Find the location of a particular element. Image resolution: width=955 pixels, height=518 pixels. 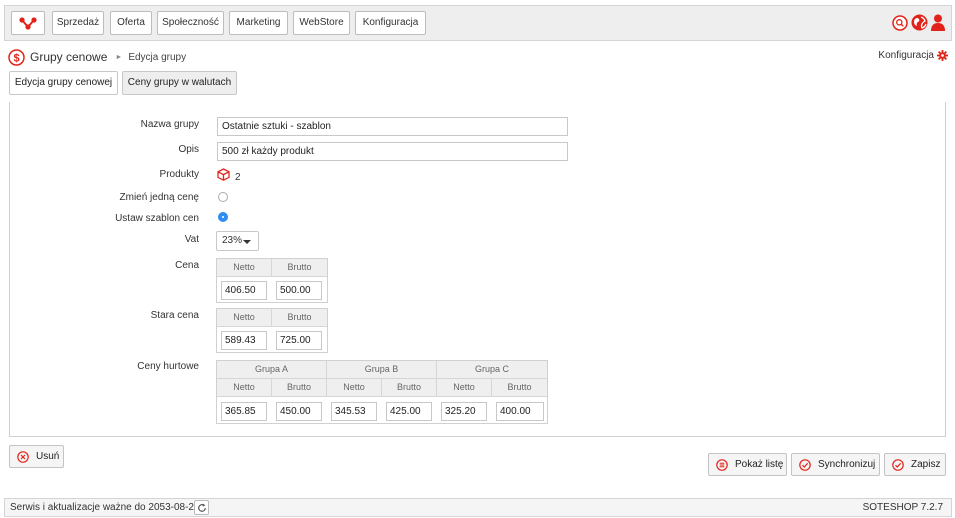

breadcrumb-current: Edycja grupy is located at coordinates (157, 57).